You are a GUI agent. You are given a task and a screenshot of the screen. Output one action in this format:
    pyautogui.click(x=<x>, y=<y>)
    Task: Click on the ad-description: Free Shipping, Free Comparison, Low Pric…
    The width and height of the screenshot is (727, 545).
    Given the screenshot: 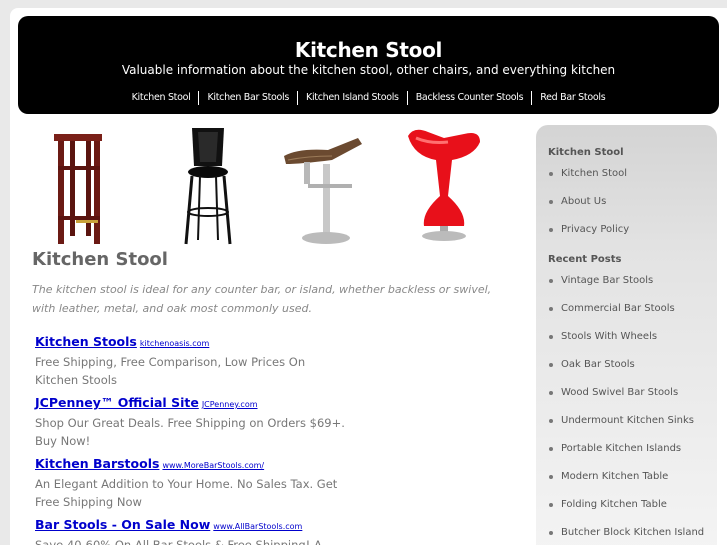 What is the action you would take?
    pyautogui.click(x=170, y=371)
    